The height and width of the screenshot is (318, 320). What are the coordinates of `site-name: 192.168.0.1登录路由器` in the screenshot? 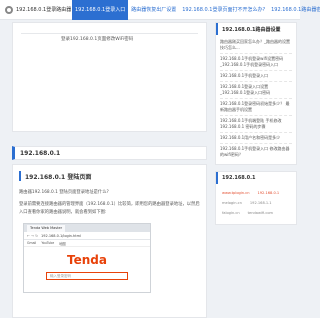 It's located at (44, 10).